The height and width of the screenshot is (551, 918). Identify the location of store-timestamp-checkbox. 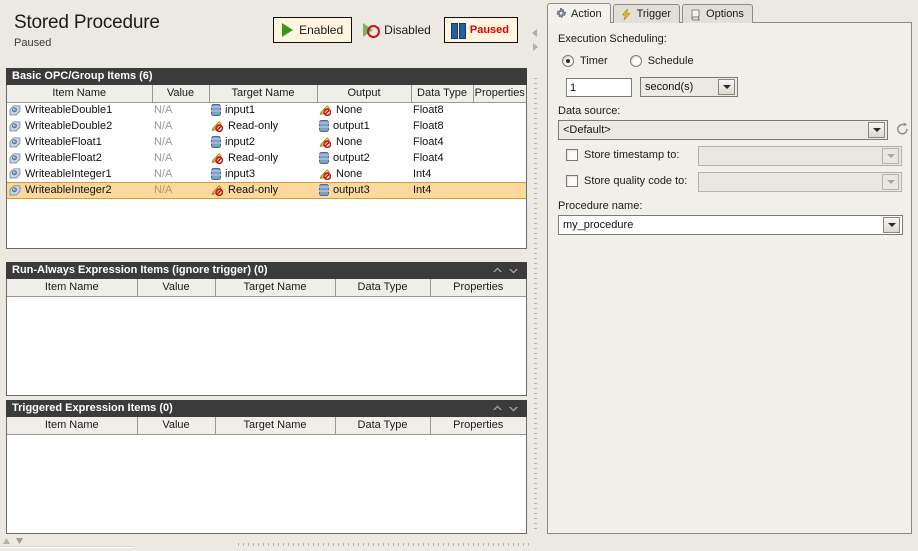
(572, 155).